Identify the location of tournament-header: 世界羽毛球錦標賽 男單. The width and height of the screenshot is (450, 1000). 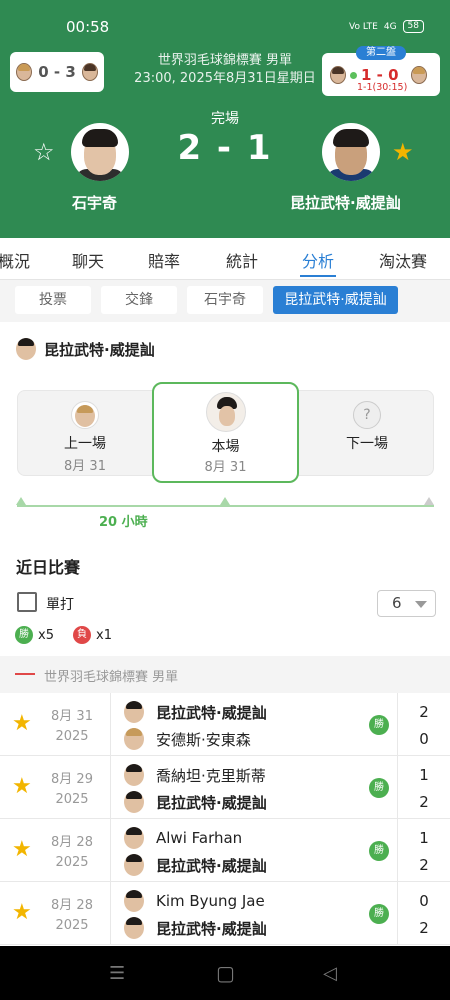
(225, 674).